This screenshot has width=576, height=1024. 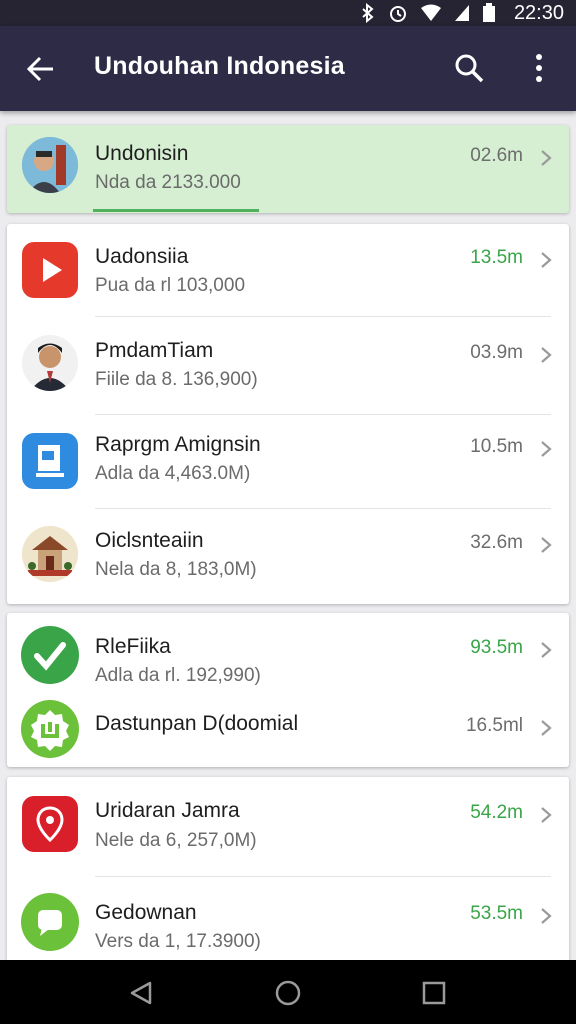 I want to click on bluetooth-icon, so click(x=368, y=13).